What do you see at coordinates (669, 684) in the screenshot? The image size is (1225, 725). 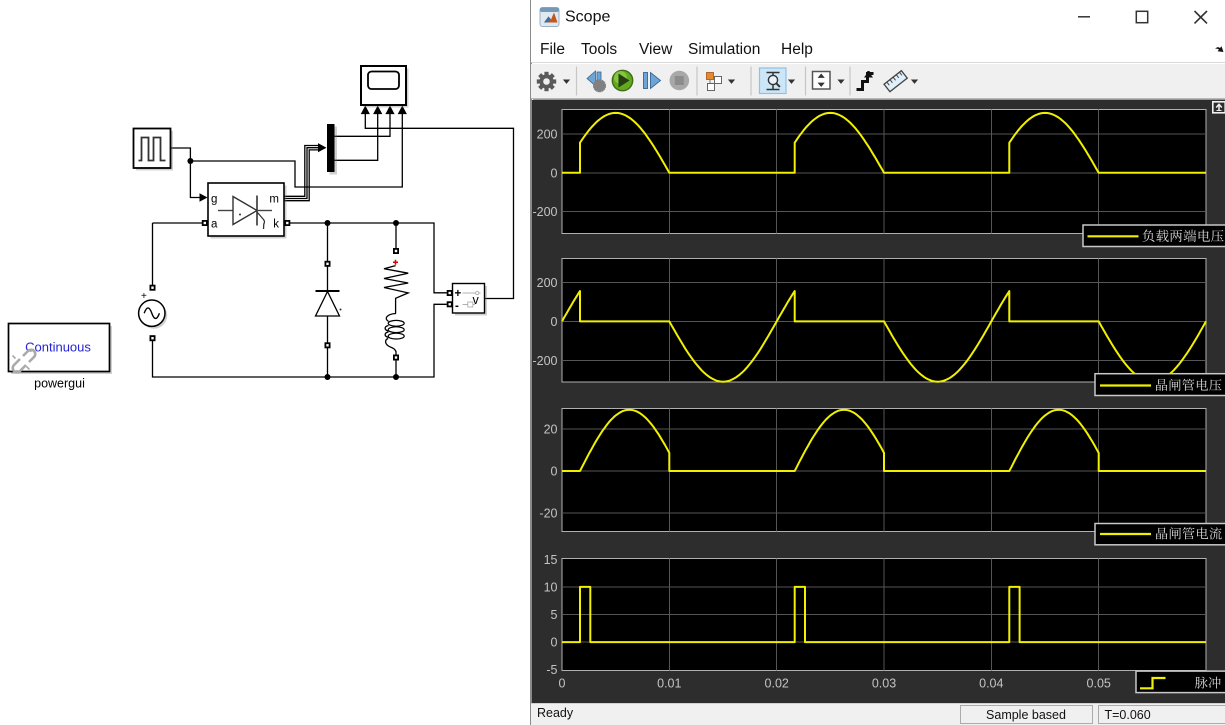 I see `svg-text: 0.01` at bounding box center [669, 684].